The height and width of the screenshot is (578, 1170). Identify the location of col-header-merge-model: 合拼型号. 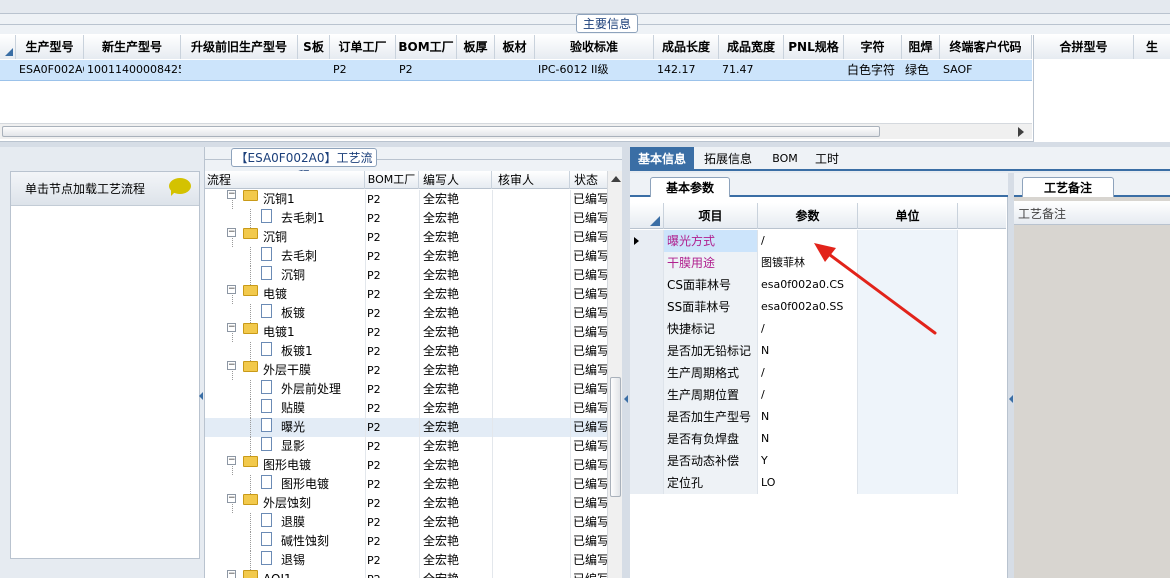
(1084, 47).